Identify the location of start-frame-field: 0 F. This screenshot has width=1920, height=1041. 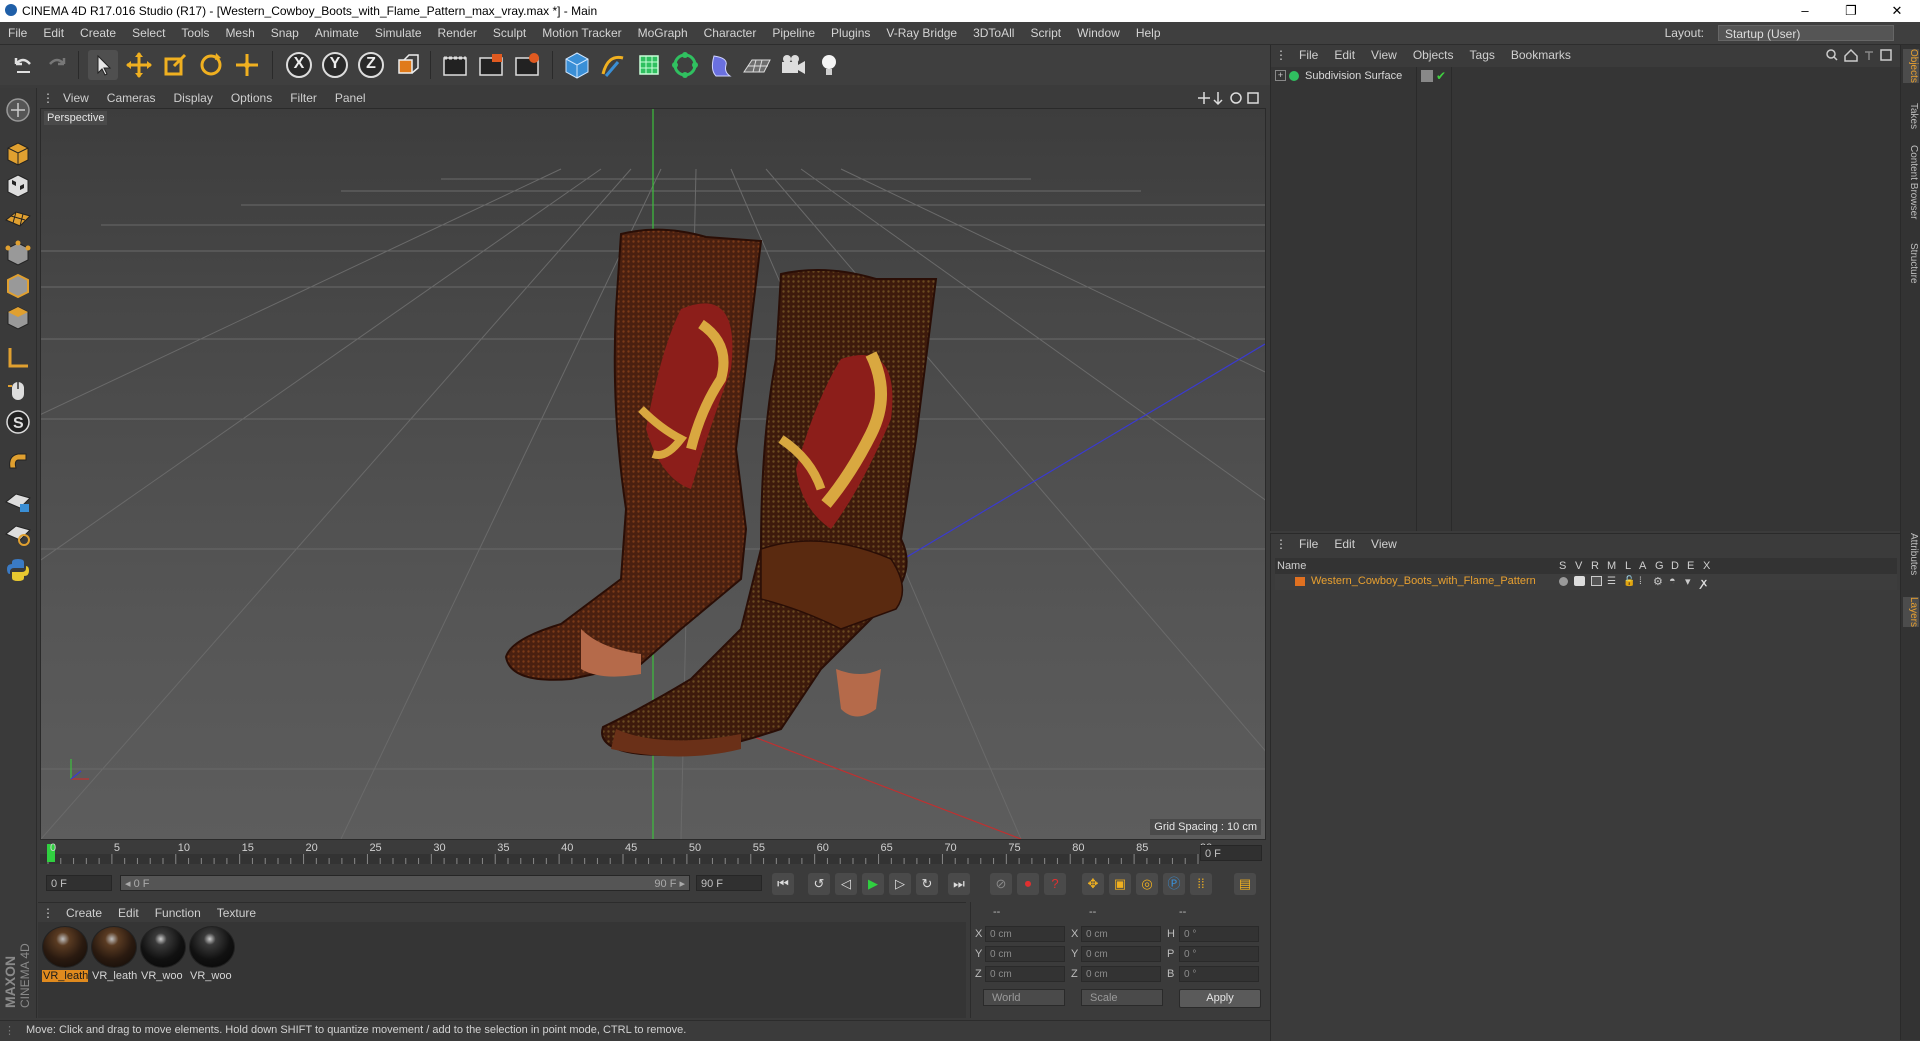
(79, 883).